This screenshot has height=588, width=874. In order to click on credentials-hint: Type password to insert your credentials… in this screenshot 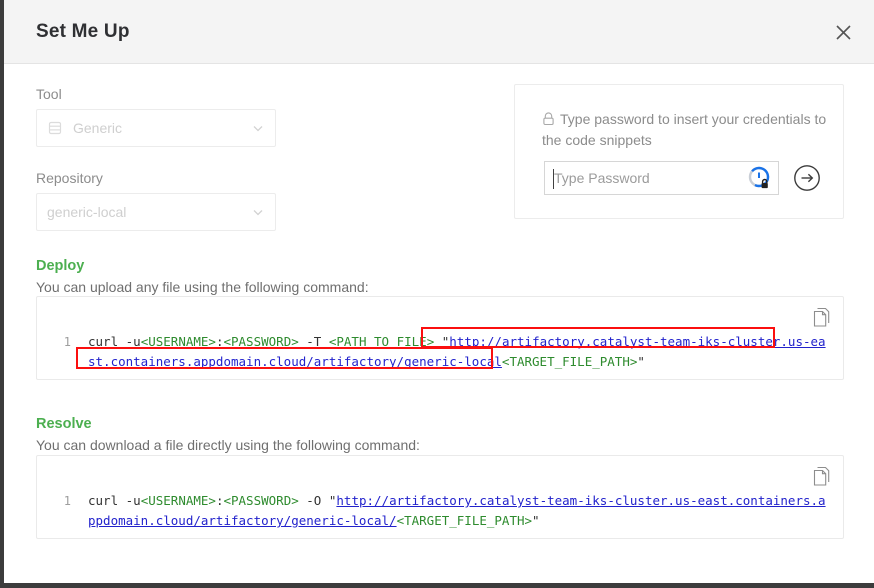, I will do `click(684, 130)`.